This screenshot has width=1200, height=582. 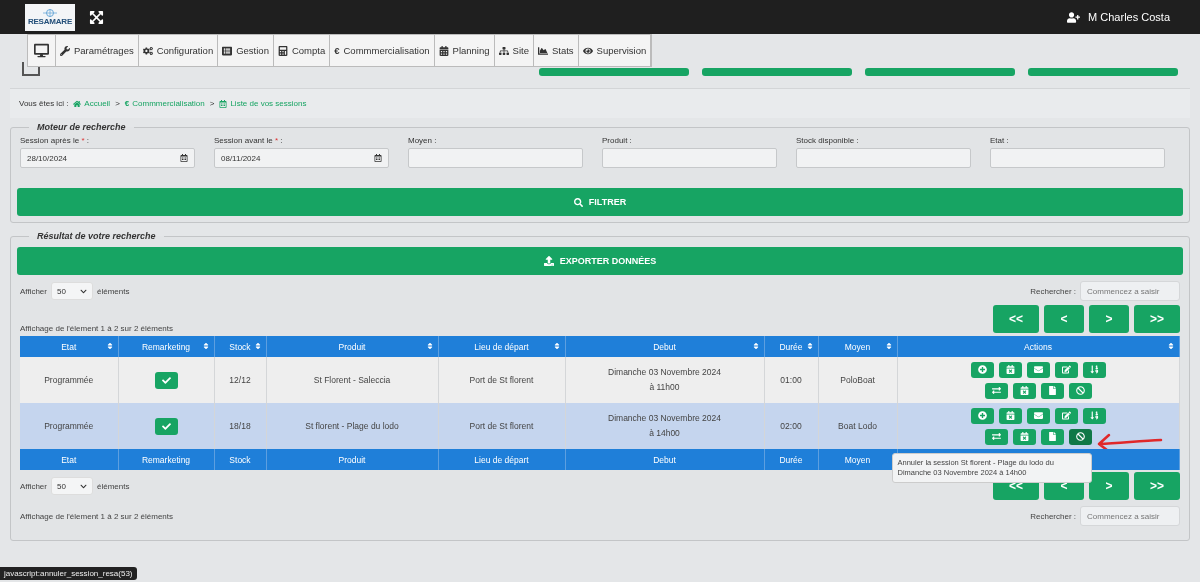 I want to click on column-header: Moyen, so click(x=857, y=346).